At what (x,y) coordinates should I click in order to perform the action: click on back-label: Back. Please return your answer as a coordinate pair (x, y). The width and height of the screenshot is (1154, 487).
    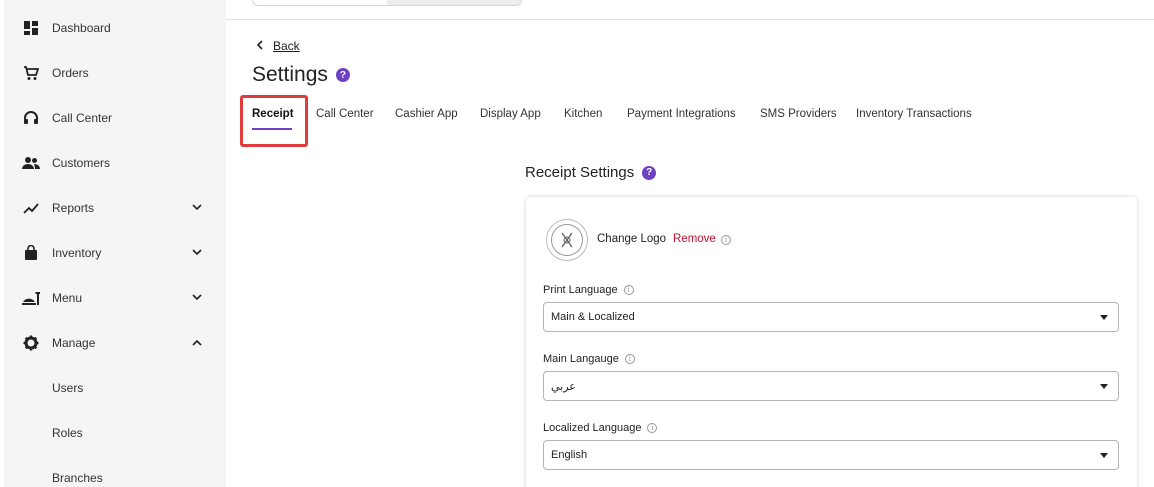
    Looking at the image, I should click on (286, 46).